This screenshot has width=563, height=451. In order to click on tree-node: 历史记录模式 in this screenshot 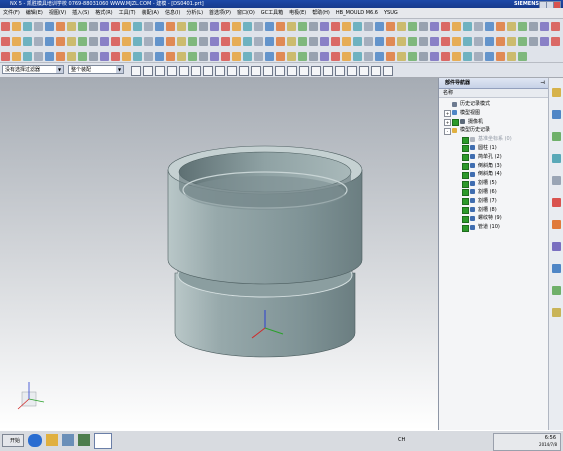, I will do `click(494, 104)`.